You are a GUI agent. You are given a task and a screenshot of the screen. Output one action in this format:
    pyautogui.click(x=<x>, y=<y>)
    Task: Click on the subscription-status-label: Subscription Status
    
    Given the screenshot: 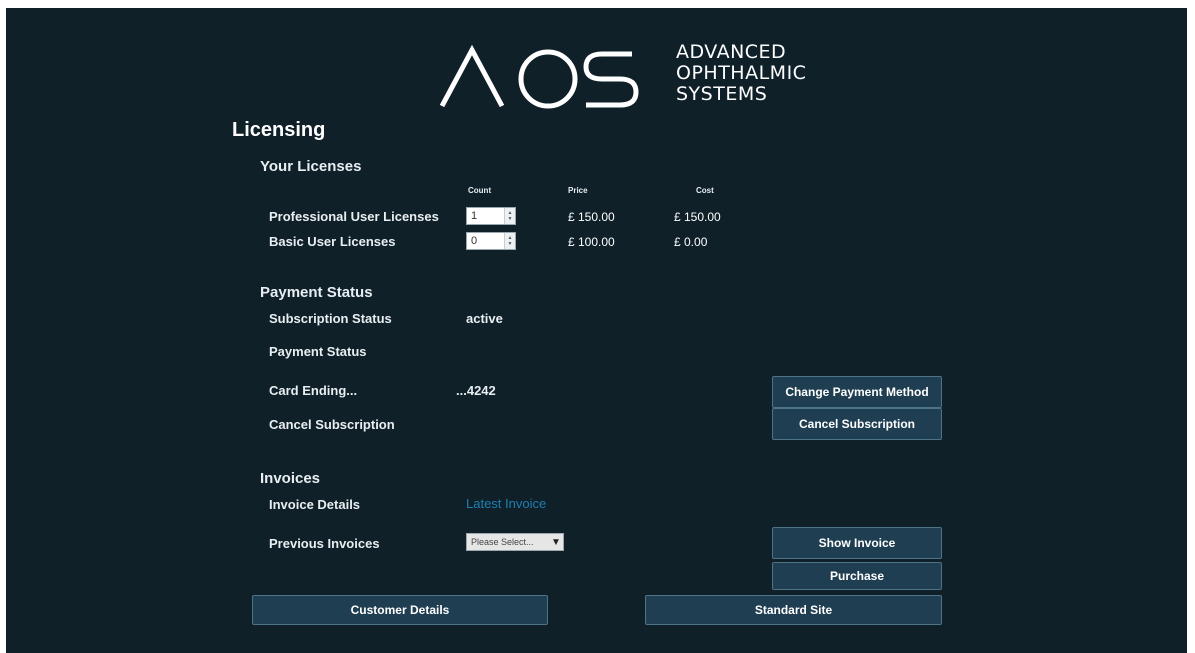 What is the action you would take?
    pyautogui.click(x=330, y=318)
    